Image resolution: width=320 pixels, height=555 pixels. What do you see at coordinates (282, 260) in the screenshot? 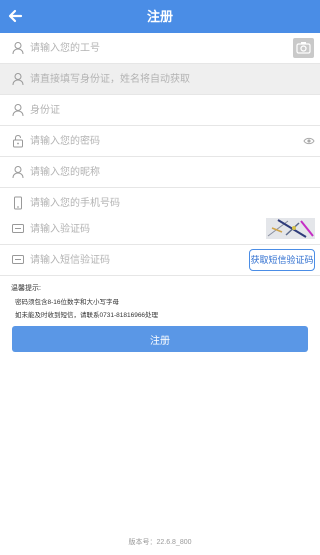
I see `get-sms-code-button: 获取短信验证码` at bounding box center [282, 260].